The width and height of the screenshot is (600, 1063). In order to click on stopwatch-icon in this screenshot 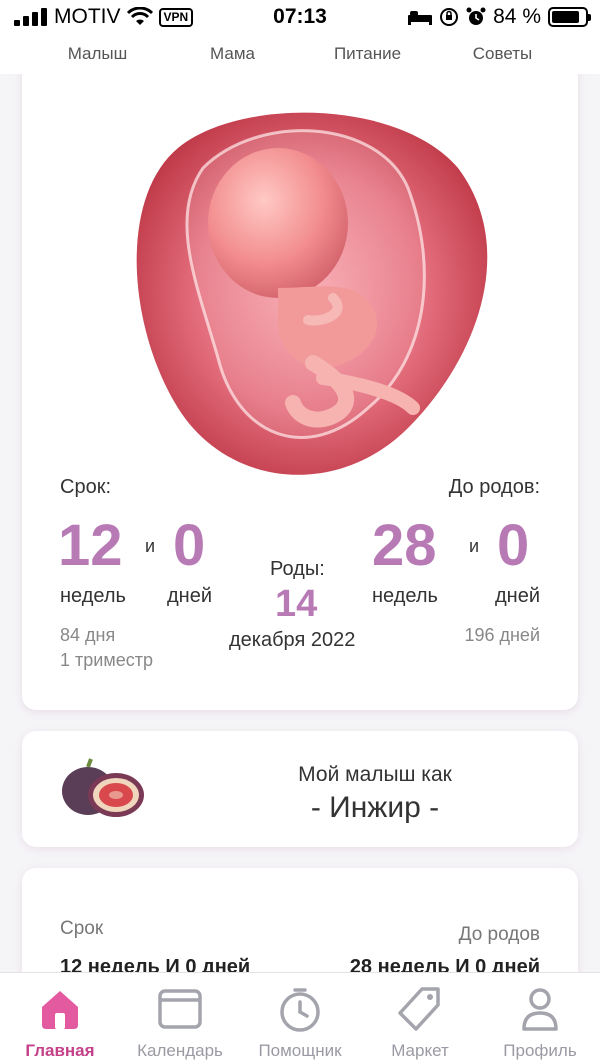, I will do `click(300, 1010)`.